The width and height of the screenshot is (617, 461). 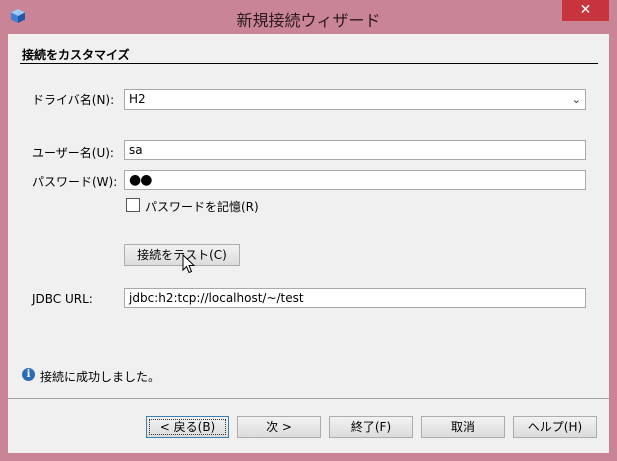 What do you see at coordinates (355, 150) in the screenshot?
I see `username-field: sa` at bounding box center [355, 150].